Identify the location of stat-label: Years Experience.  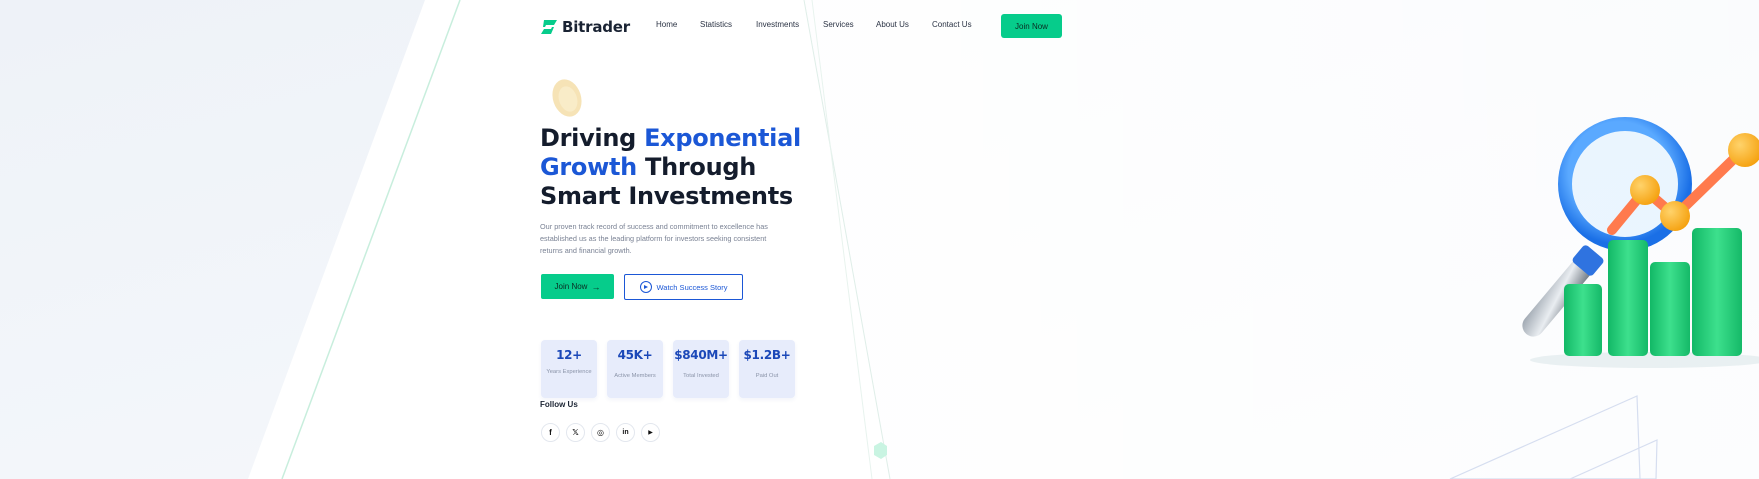
(569, 372).